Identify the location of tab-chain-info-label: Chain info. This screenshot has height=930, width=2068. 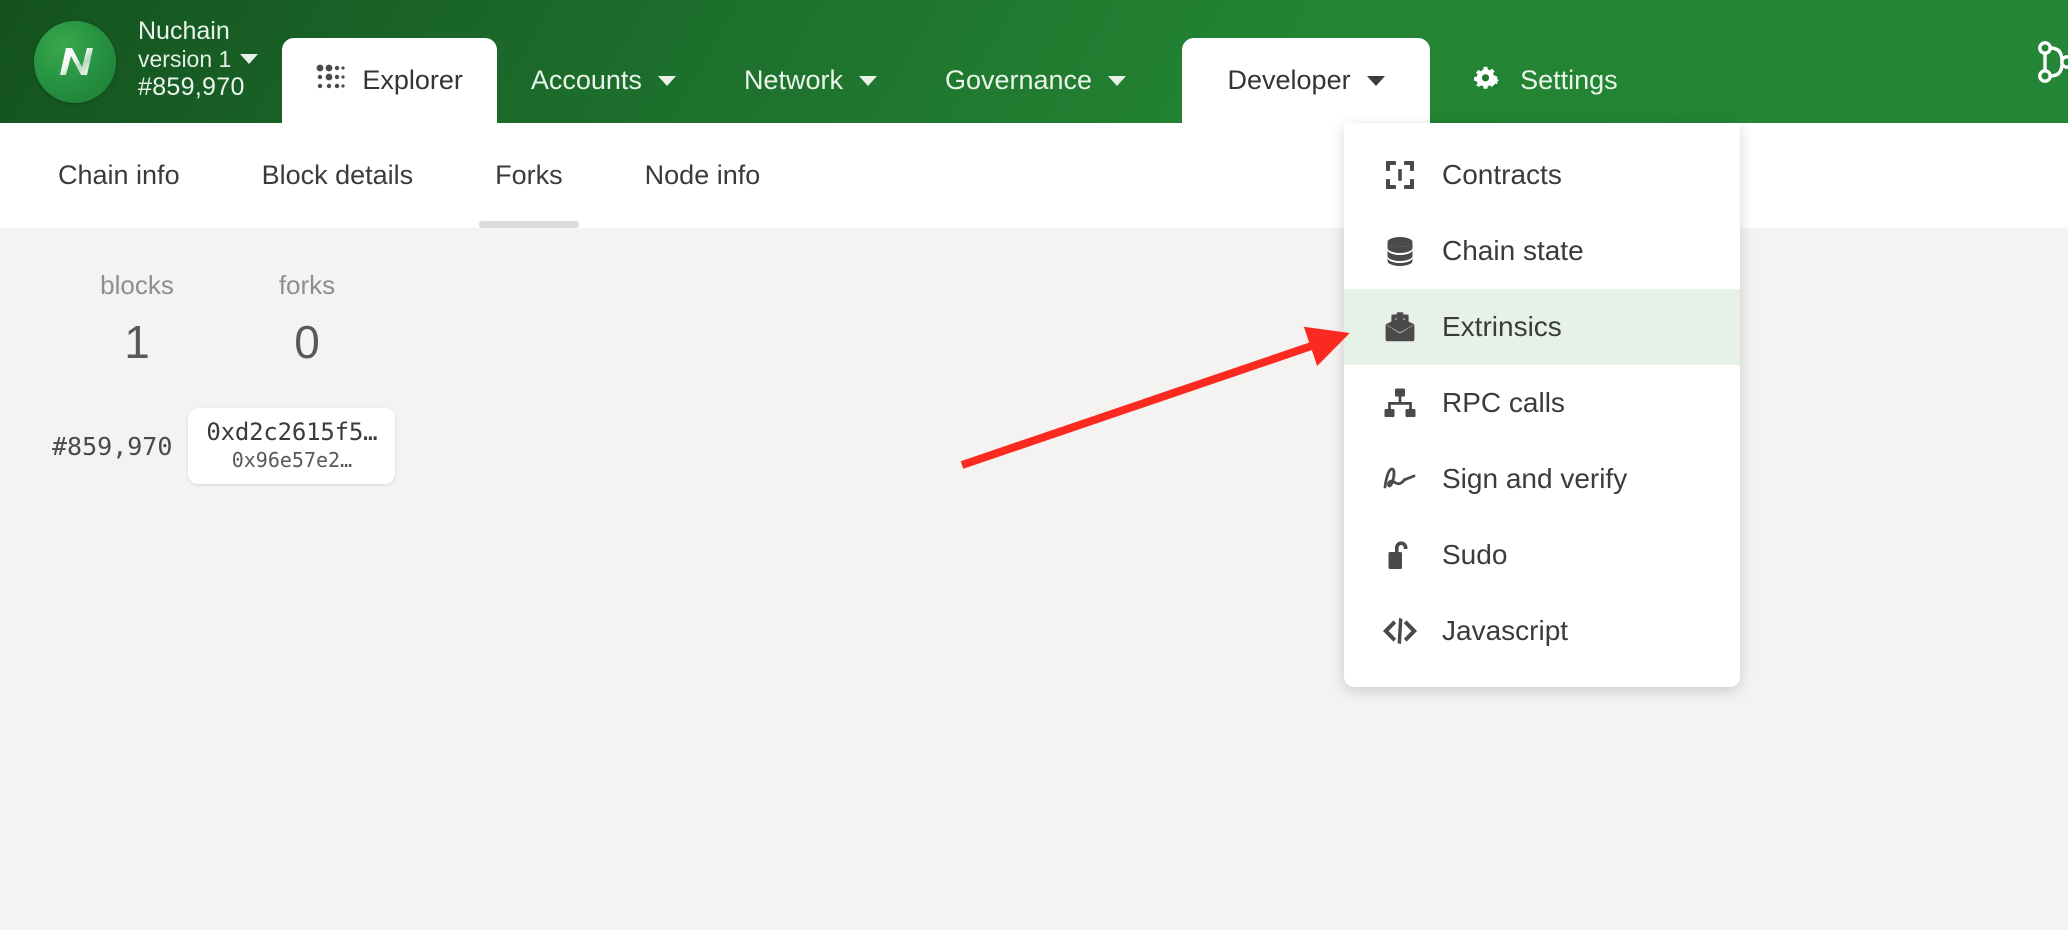
(119, 175).